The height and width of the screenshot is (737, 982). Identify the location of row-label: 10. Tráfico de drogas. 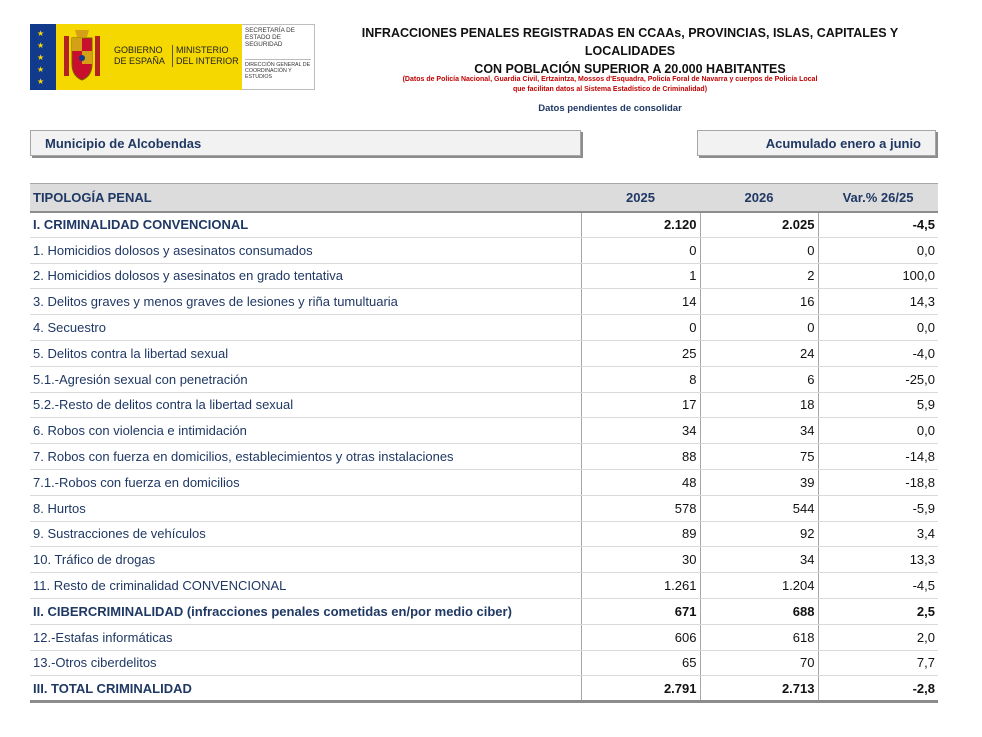
(306, 560).